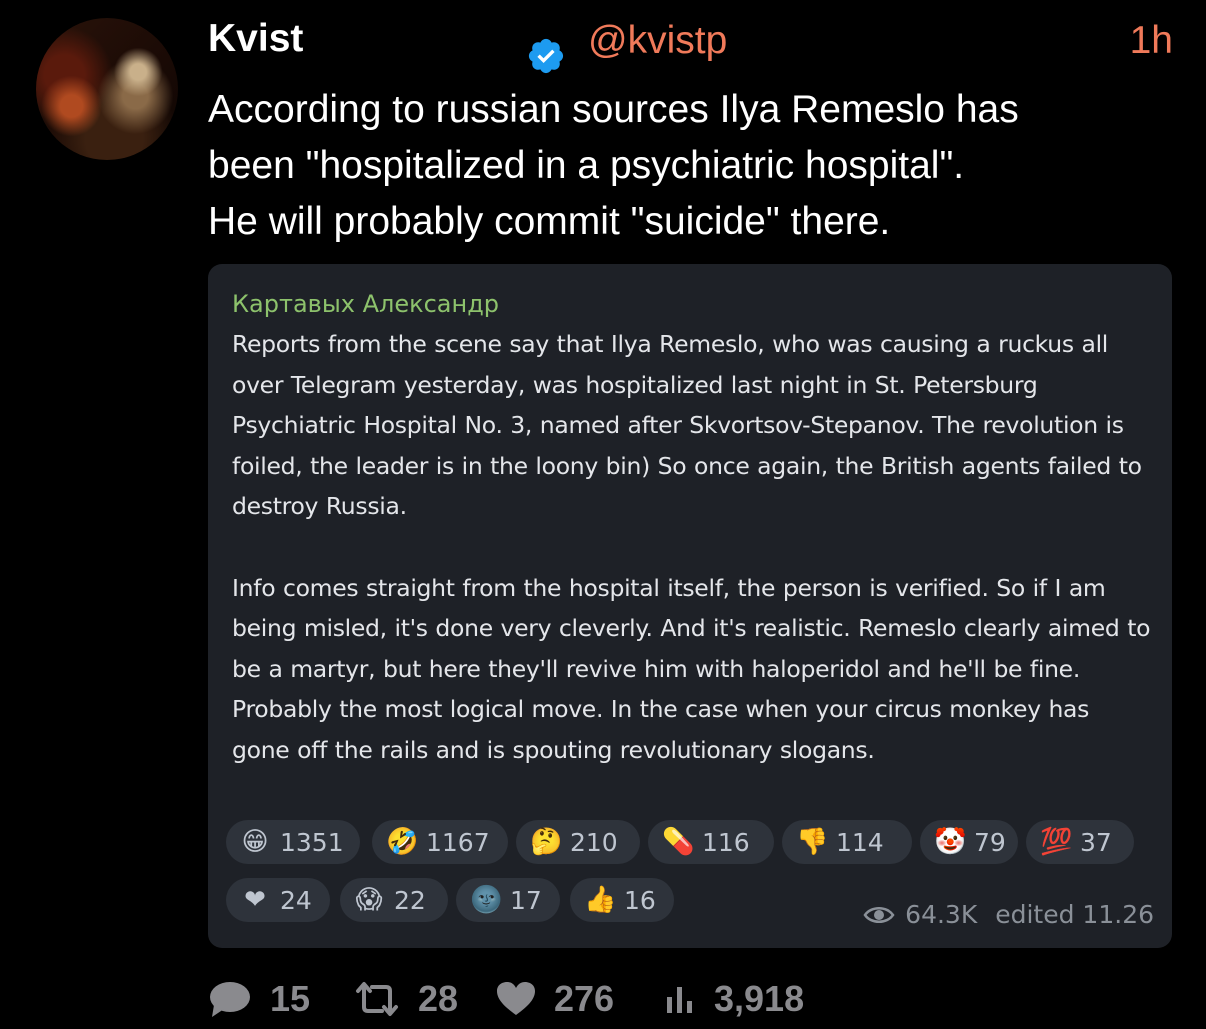  Describe the element at coordinates (458, 842) in the screenshot. I see `reaction-count: 1167` at that location.